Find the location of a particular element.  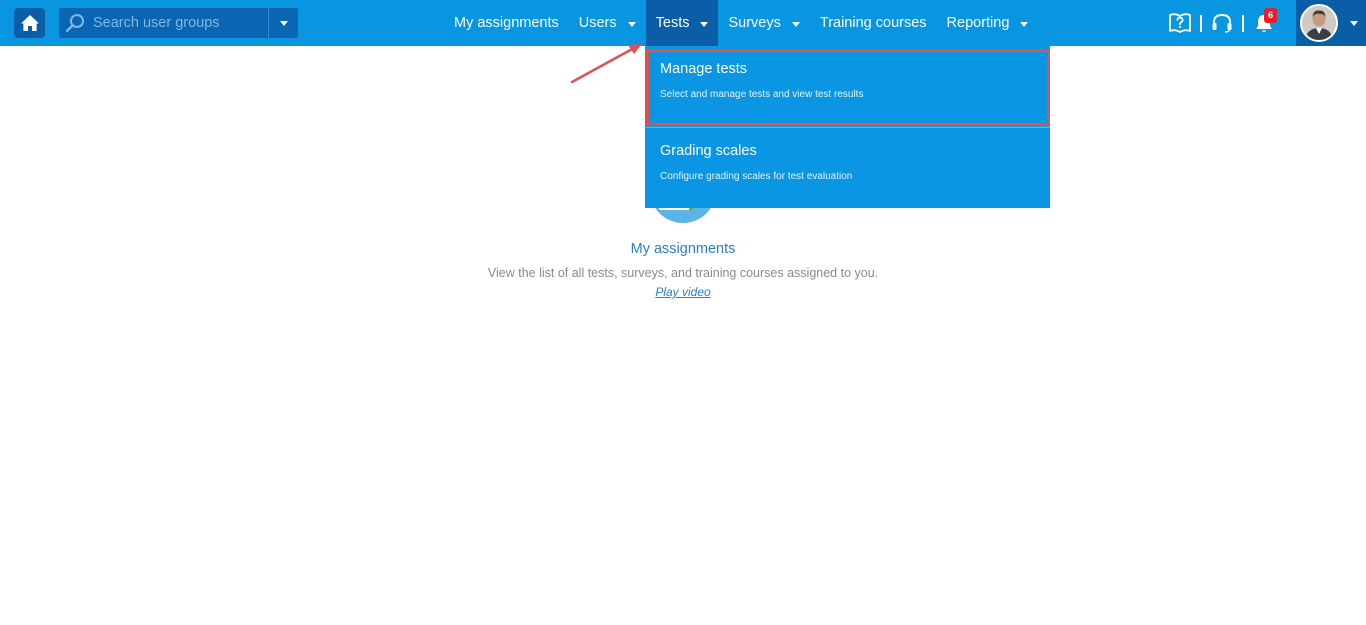

search-input is located at coordinates (179, 23).